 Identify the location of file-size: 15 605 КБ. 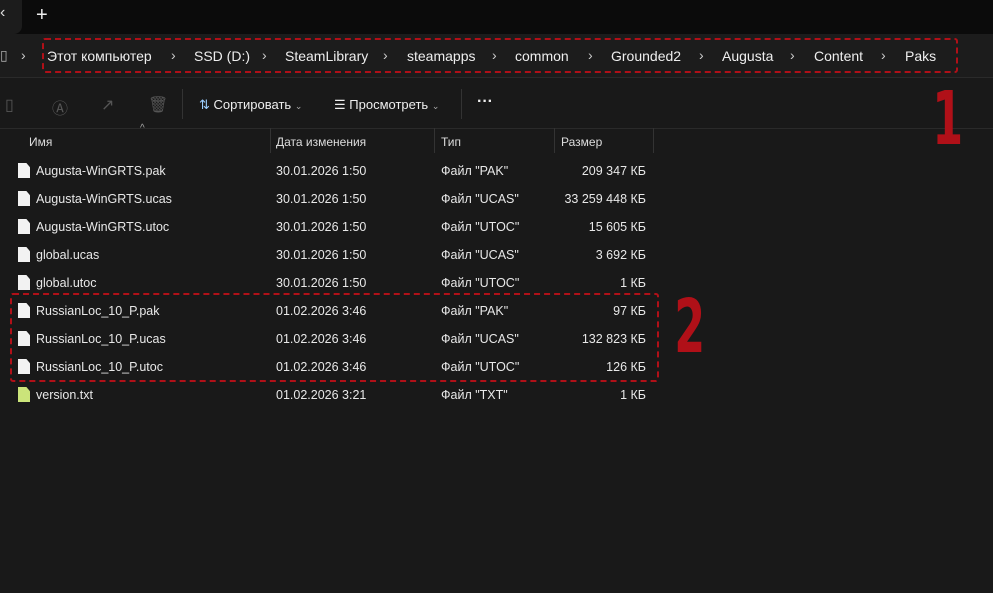
(617, 227).